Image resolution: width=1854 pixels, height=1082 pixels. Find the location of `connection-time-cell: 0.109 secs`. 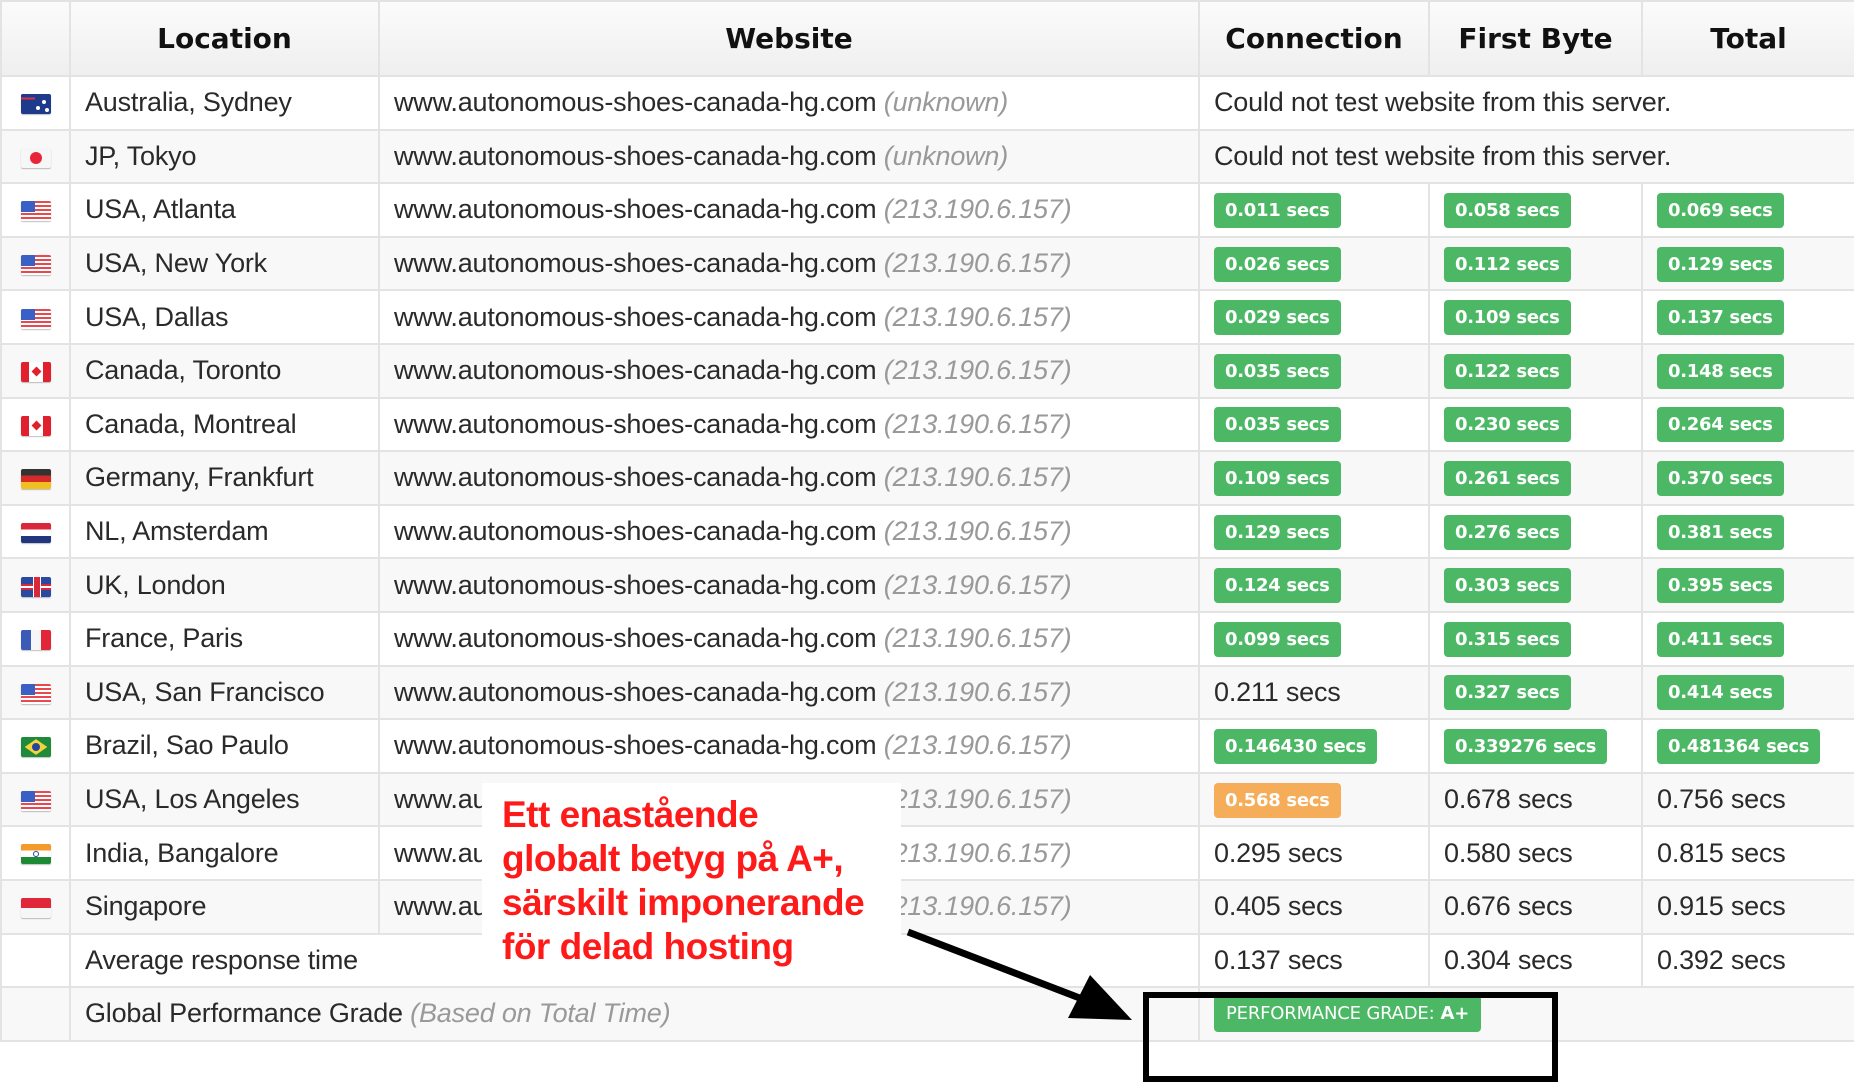

connection-time-cell: 0.109 secs is located at coordinates (1314, 478).